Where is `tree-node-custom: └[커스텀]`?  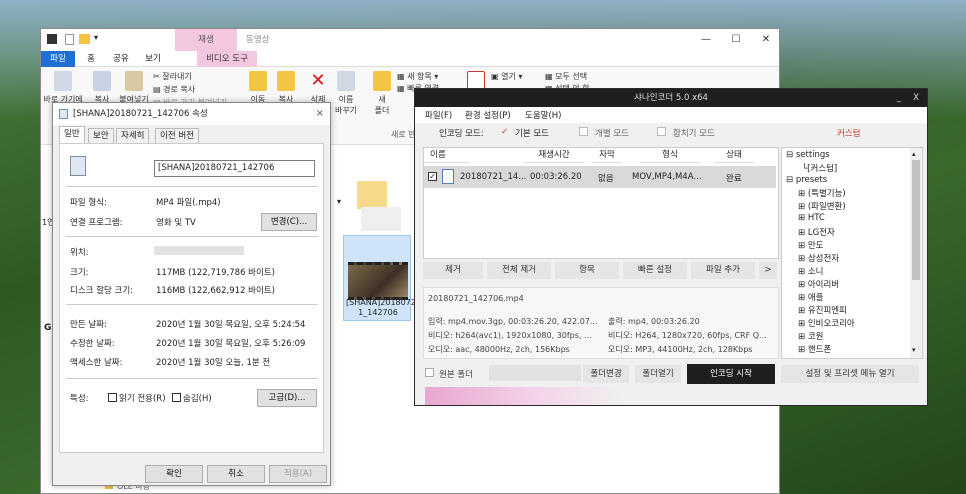 tree-node-custom: └[커스텀] is located at coordinates (819, 168).